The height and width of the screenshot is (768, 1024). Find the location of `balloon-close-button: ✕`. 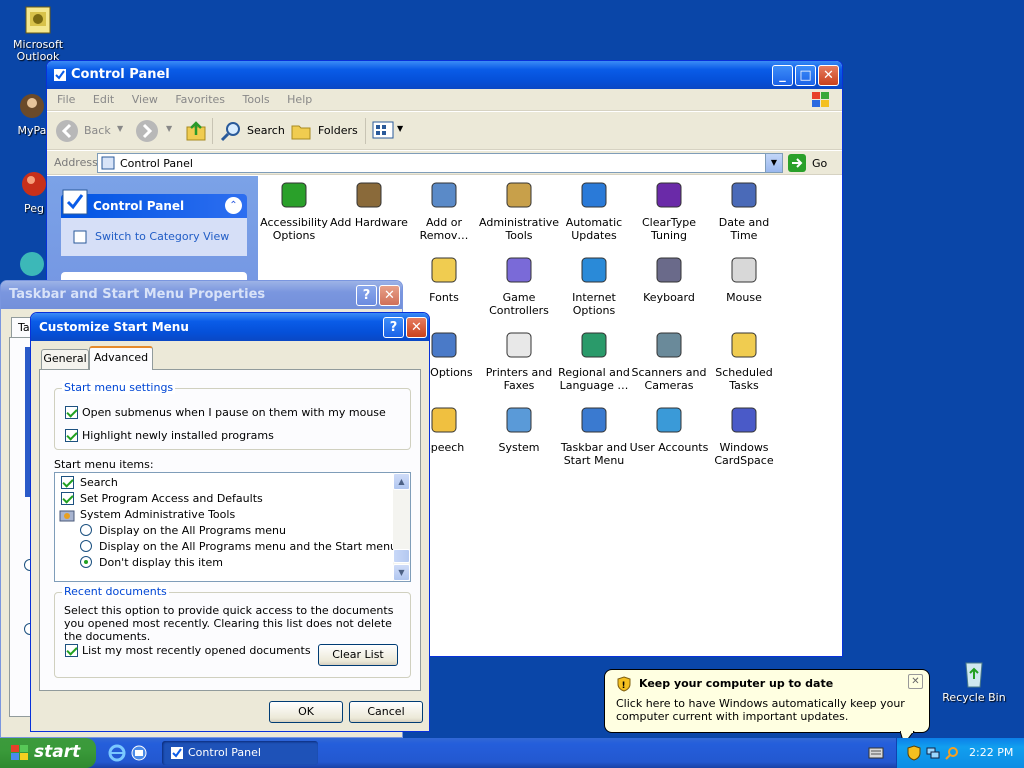

balloon-close-button: ✕ is located at coordinates (915, 681).